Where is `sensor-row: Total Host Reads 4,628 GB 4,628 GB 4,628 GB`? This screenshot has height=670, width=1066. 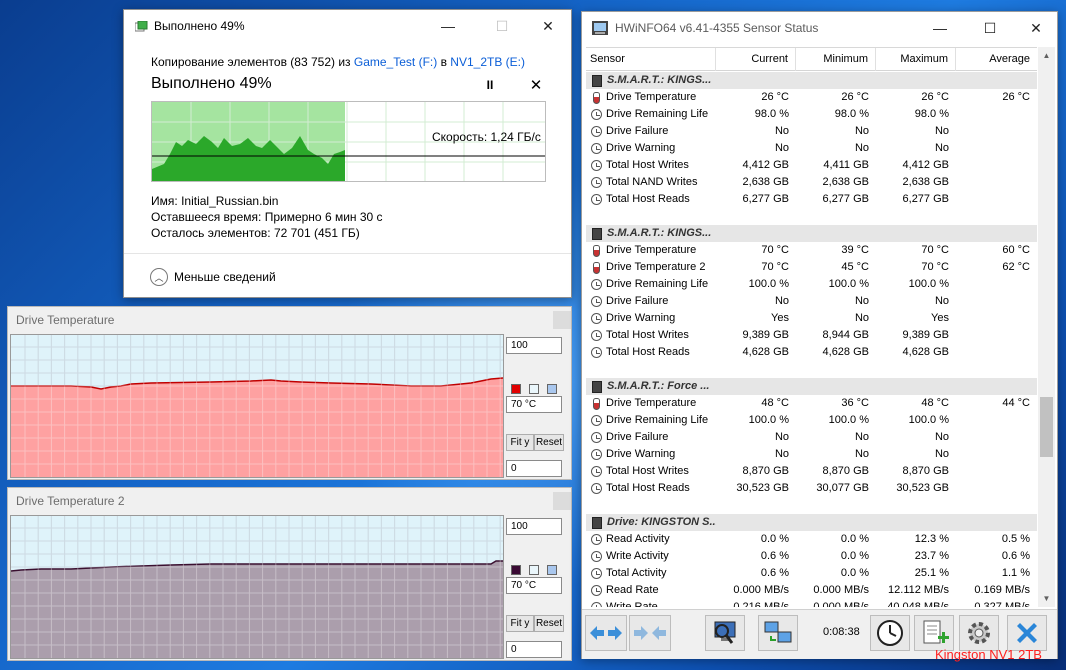 sensor-row: Total Host Reads 4,628 GB 4,628 GB 4,628 GB is located at coordinates (811, 352).